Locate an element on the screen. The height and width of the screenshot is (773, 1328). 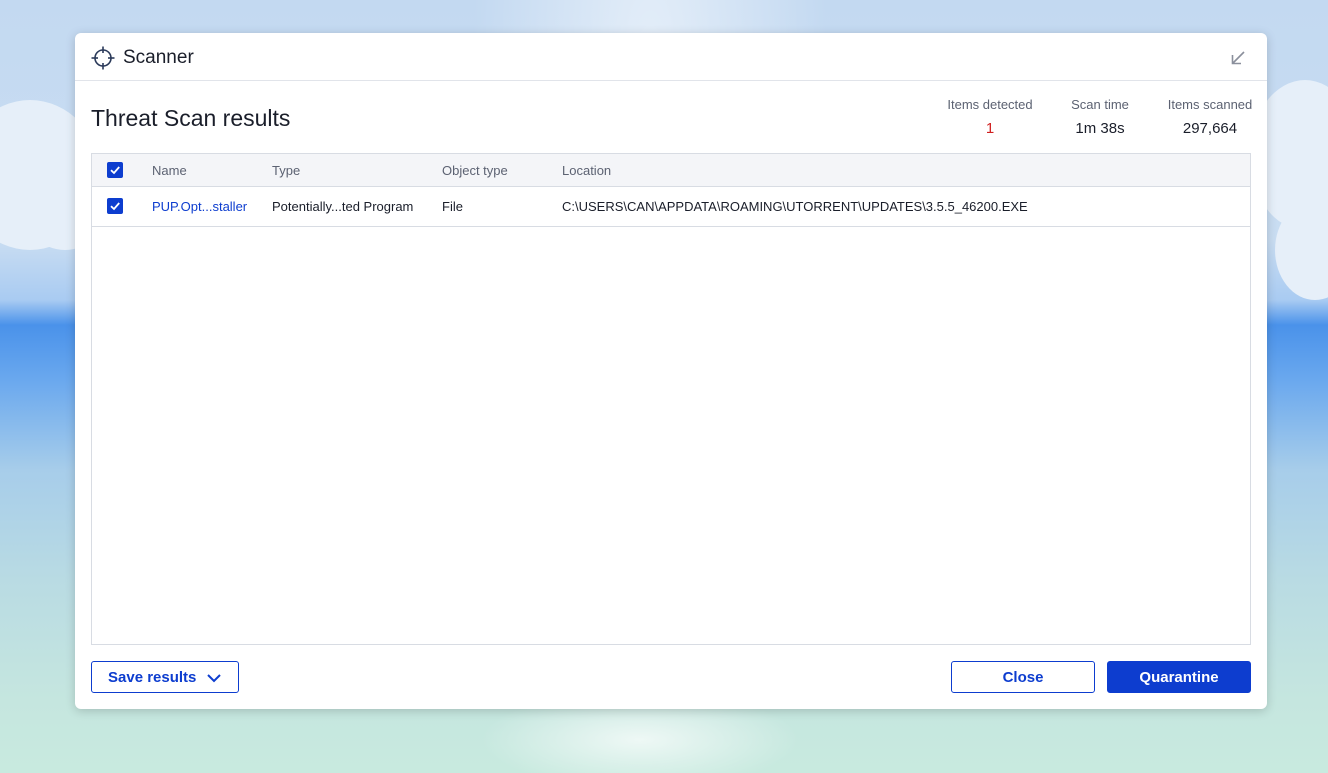
row-checkbox is located at coordinates (115, 206).